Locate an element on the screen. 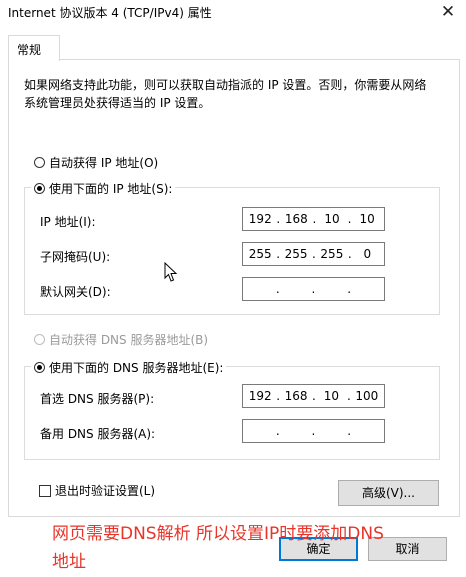 The height and width of the screenshot is (577, 466). subnet-mask-input: 255. 255. 255. 0 is located at coordinates (313, 254).